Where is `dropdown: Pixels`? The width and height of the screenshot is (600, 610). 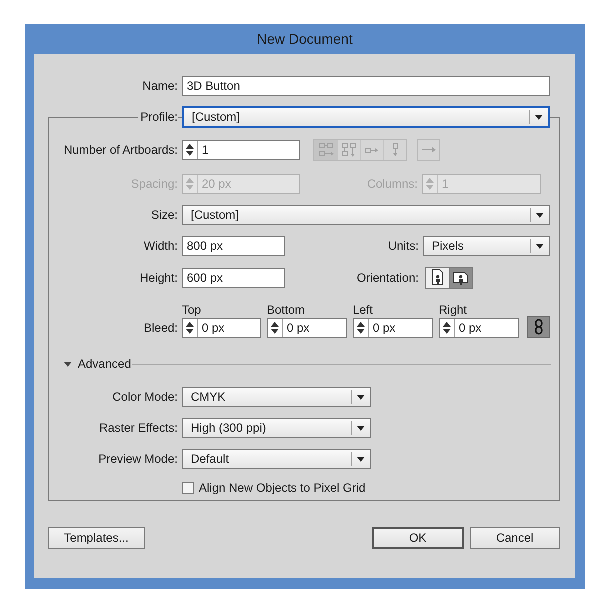 dropdown: Pixels is located at coordinates (486, 246).